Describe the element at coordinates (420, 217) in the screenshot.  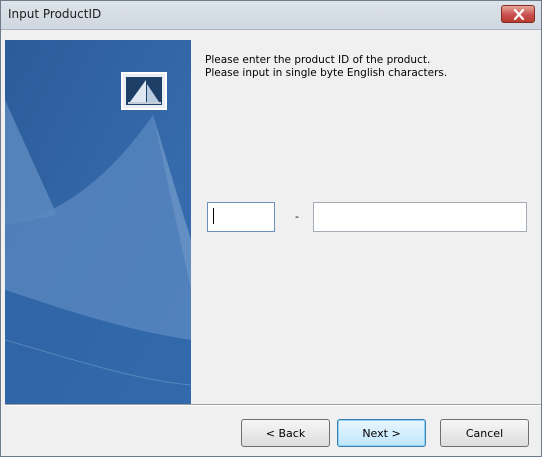
I see `product-id-part2-input` at that location.